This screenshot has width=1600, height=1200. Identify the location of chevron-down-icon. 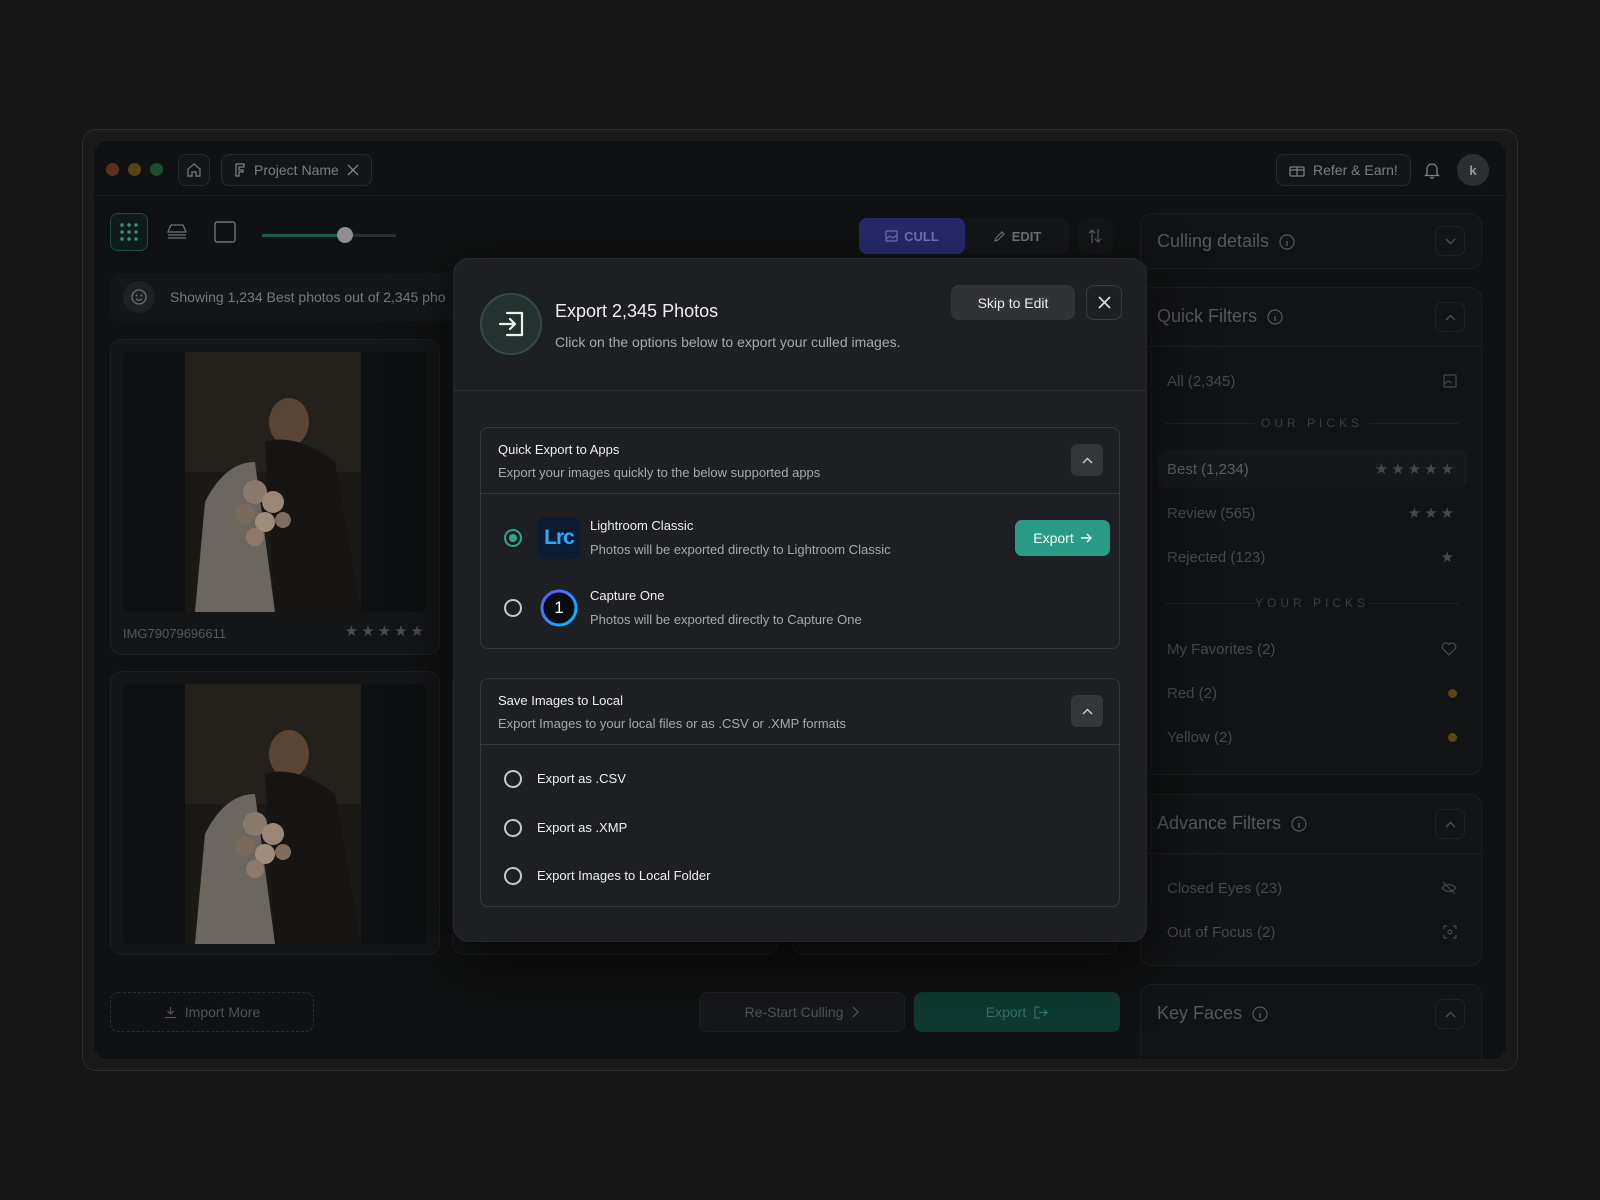
(1450, 241).